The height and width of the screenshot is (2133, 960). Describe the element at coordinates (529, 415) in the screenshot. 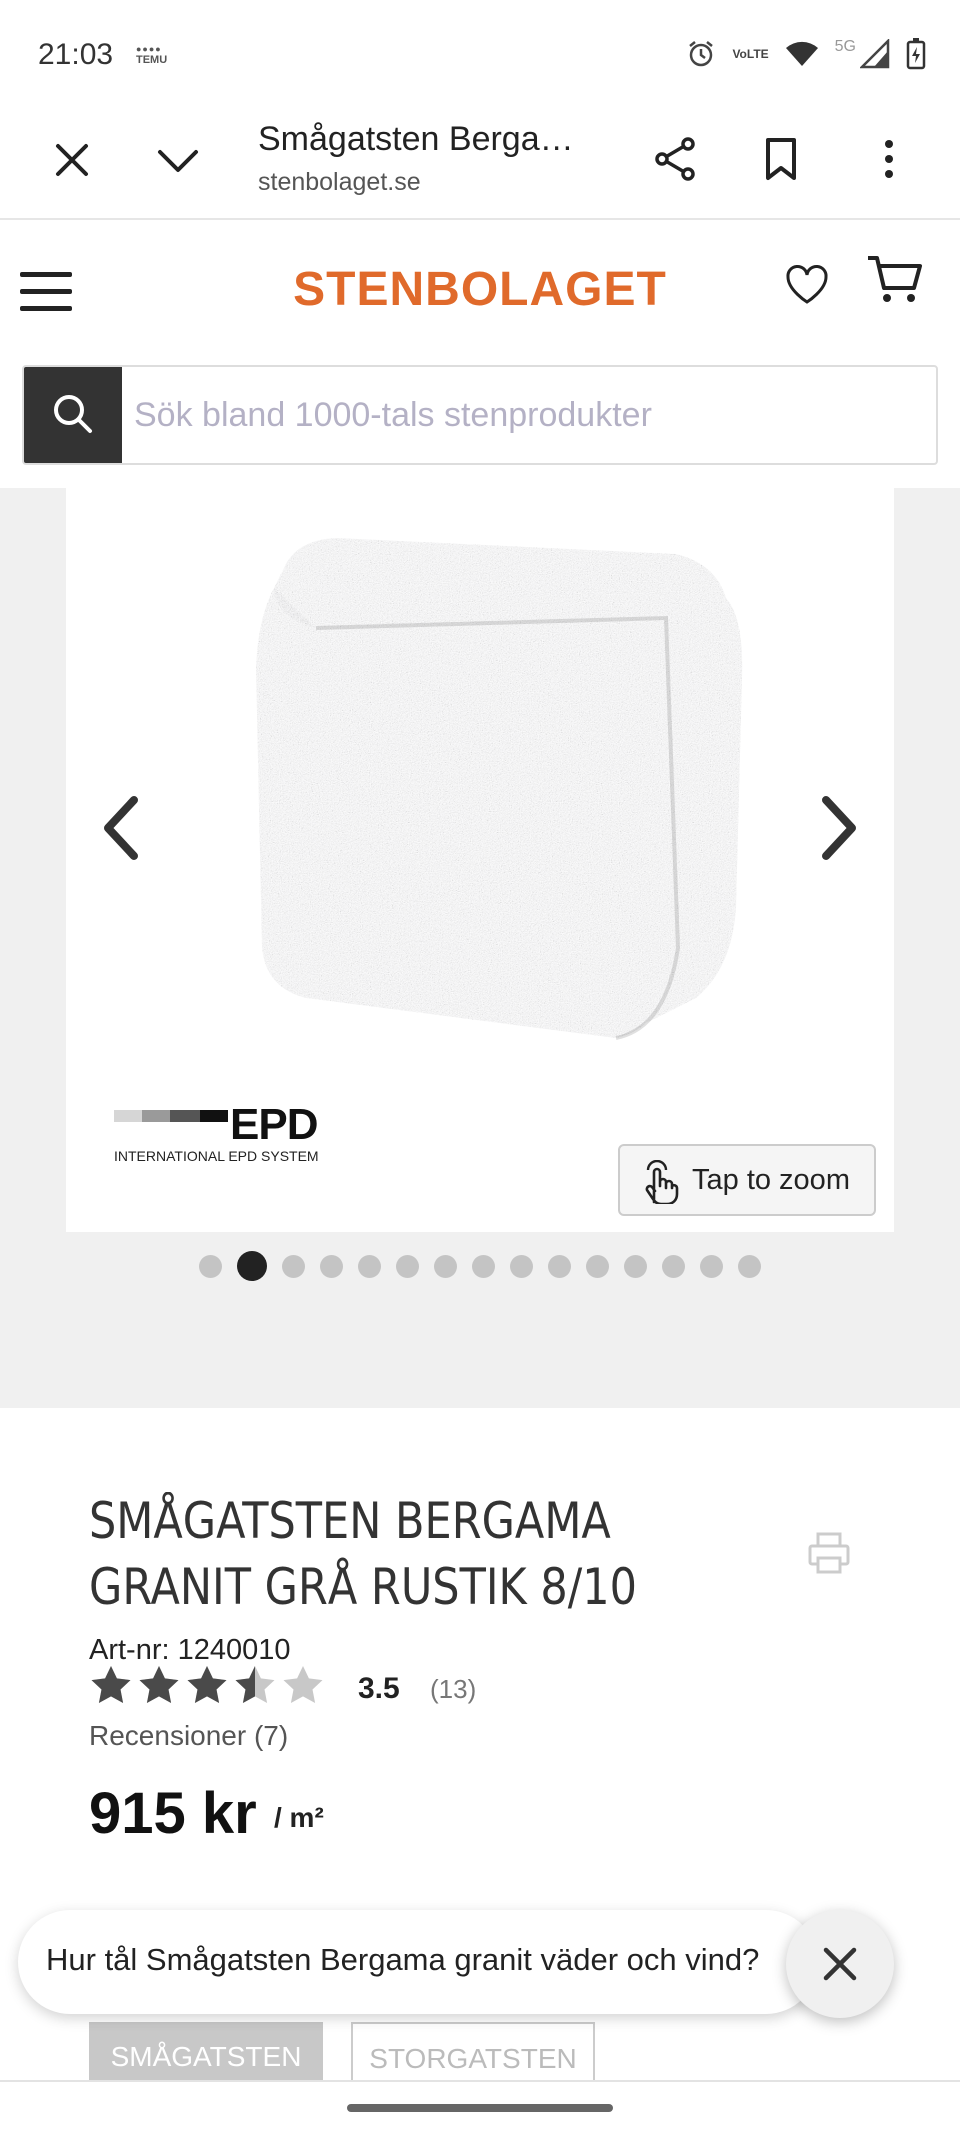

I see `search-input` at that location.